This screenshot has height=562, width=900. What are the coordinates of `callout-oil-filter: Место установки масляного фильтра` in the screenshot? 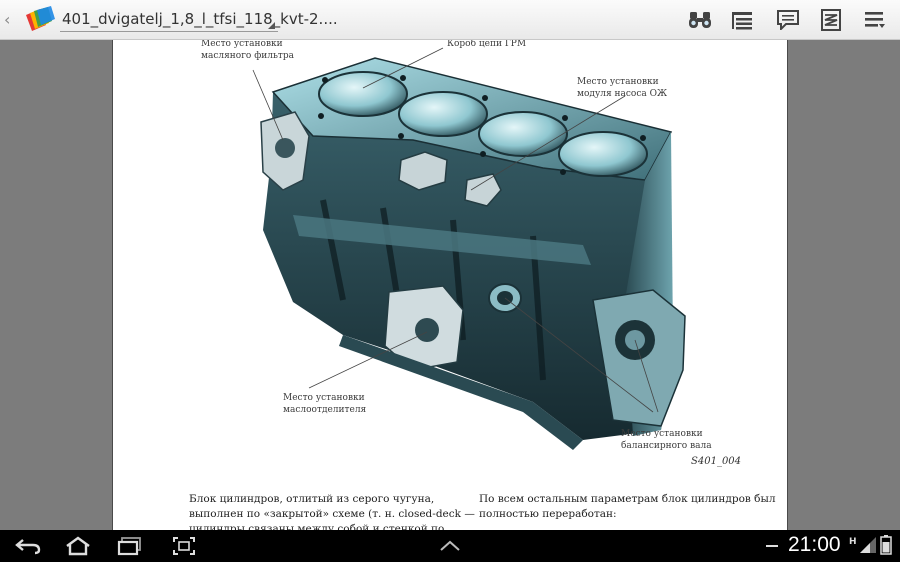 It's located at (247, 50).